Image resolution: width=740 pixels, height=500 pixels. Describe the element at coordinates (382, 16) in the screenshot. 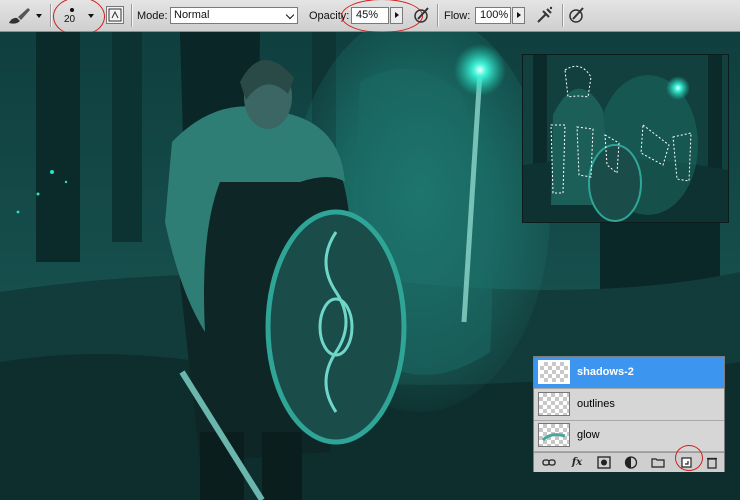

I see `highlight-ellipse-opacity` at that location.